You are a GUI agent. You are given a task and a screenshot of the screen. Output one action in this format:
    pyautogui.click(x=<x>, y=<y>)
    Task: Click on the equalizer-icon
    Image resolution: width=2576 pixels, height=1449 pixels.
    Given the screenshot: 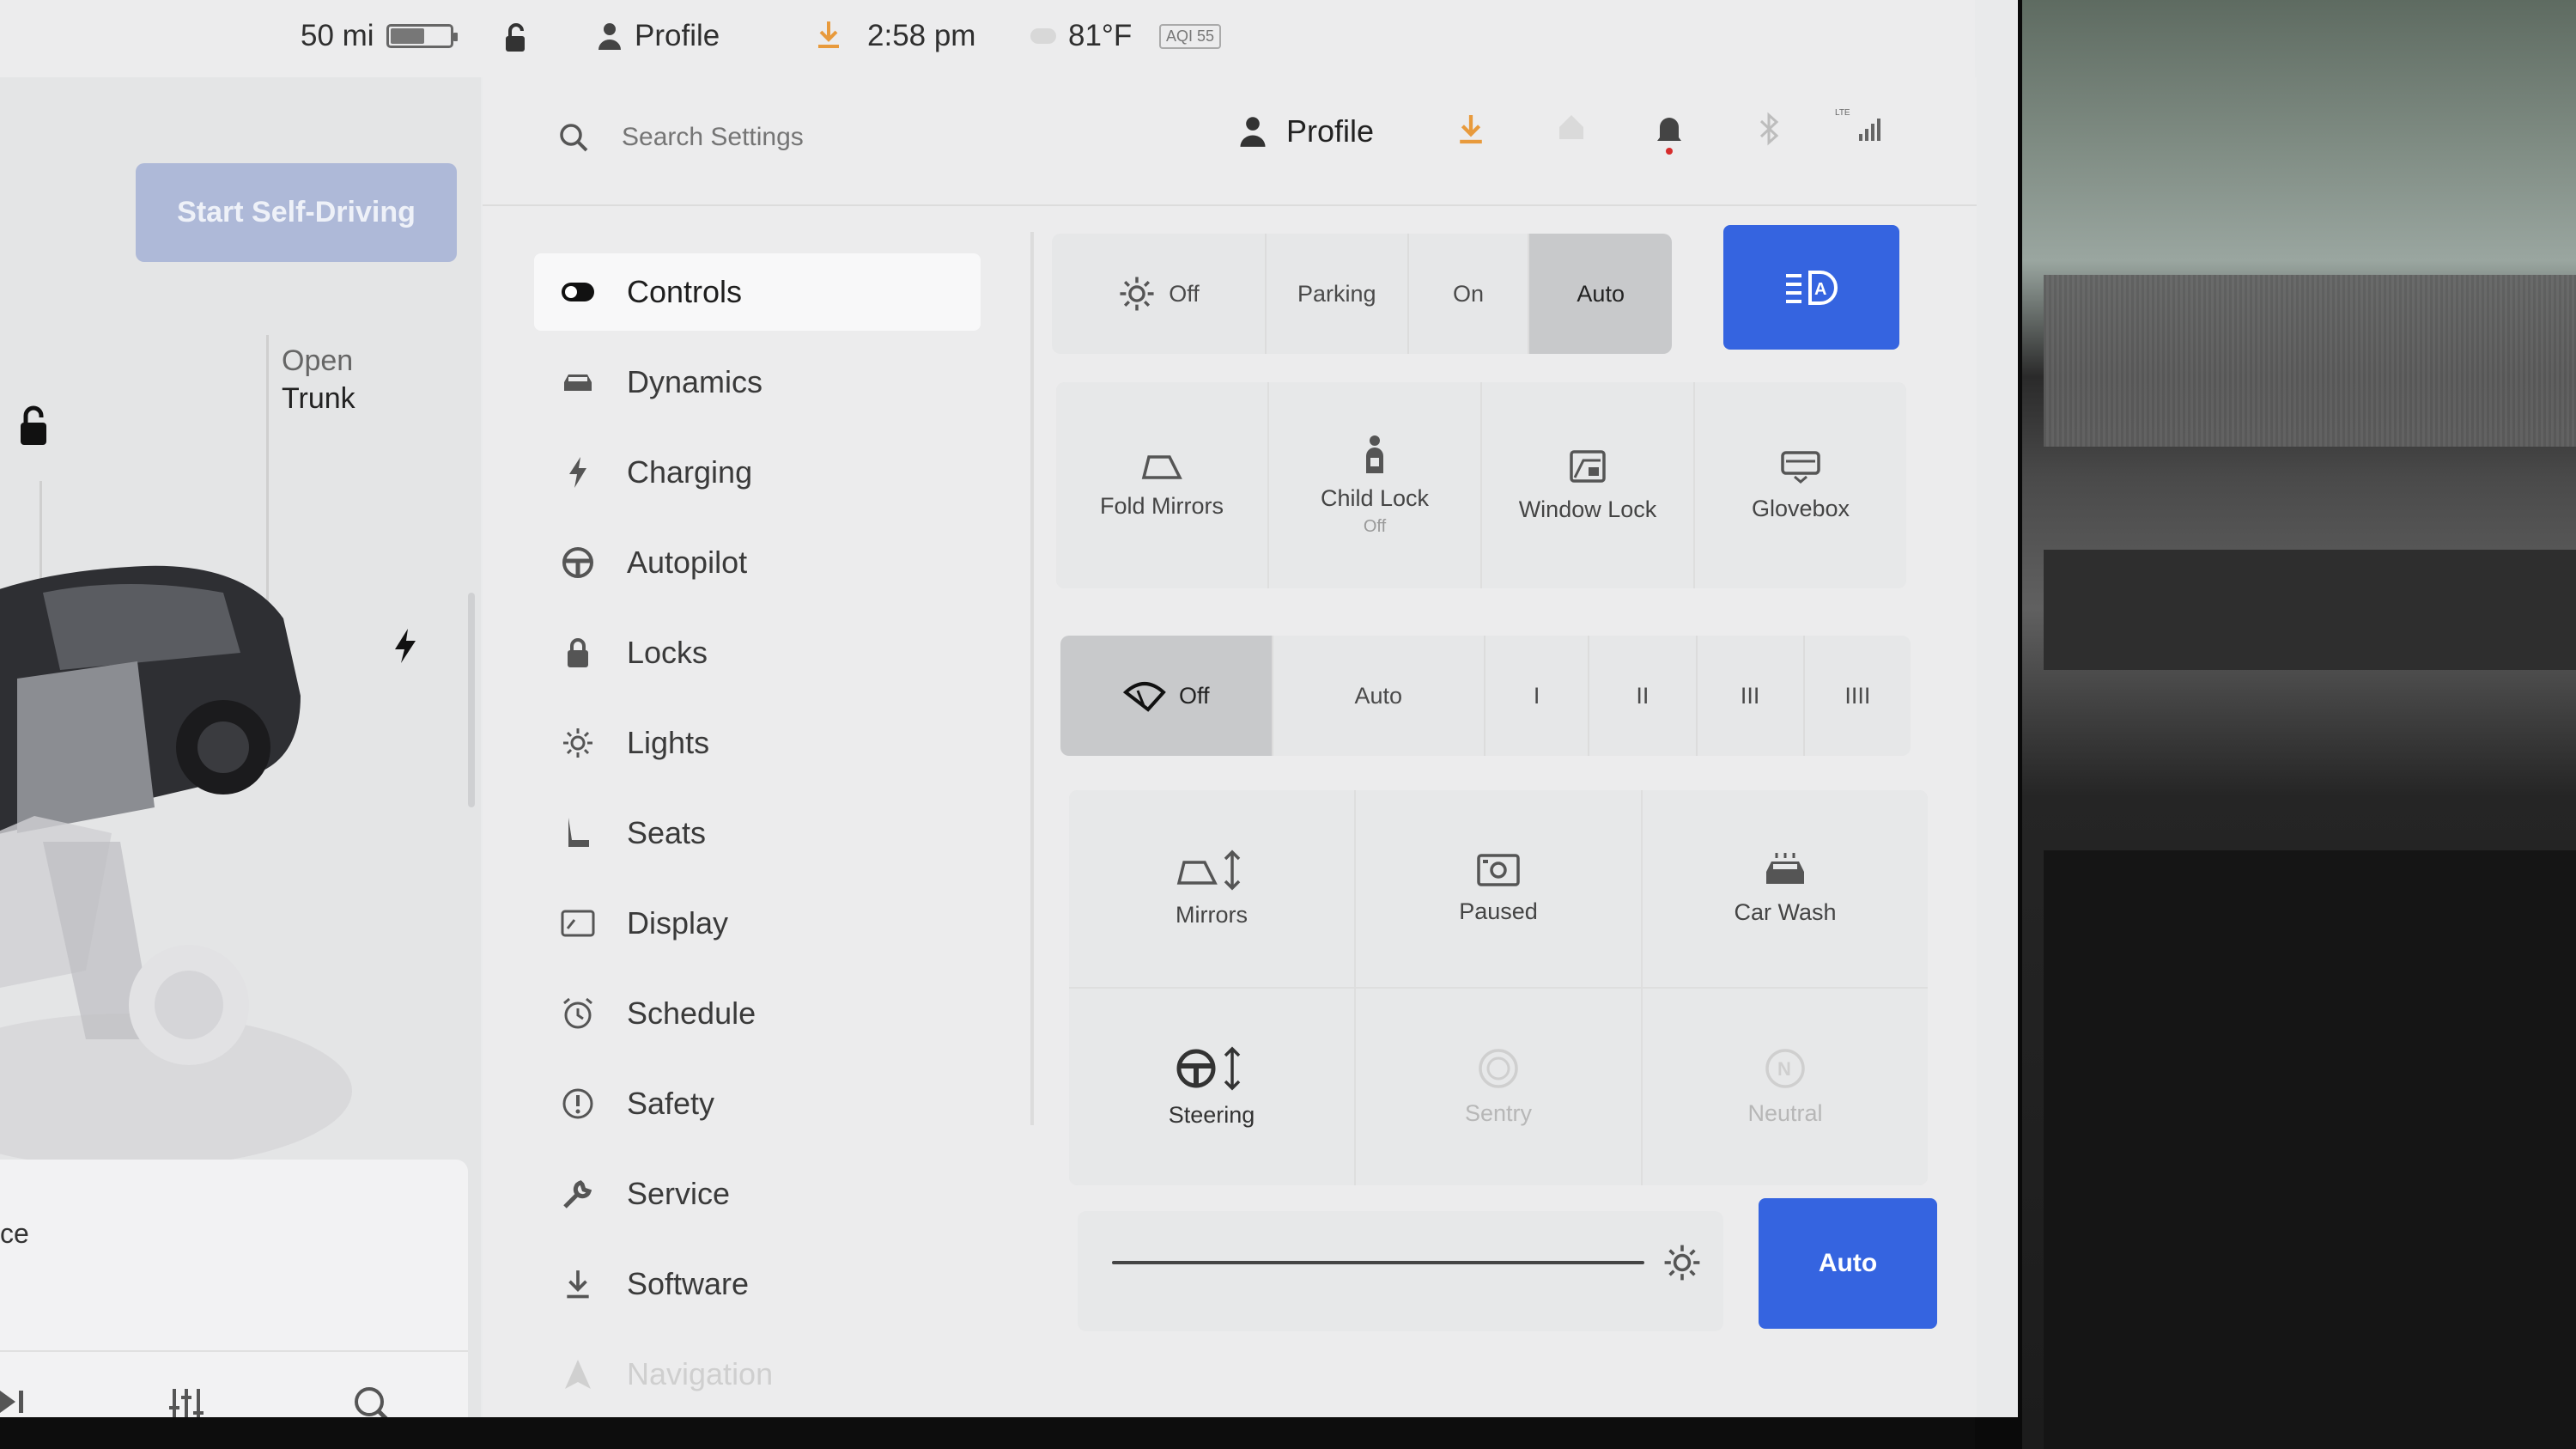 What is the action you would take?
    pyautogui.click(x=191, y=1402)
    